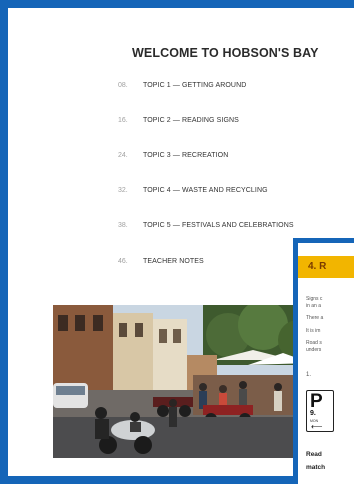  Describe the element at coordinates (314, 350) in the screenshot. I see `inset-text-line: unders` at that location.